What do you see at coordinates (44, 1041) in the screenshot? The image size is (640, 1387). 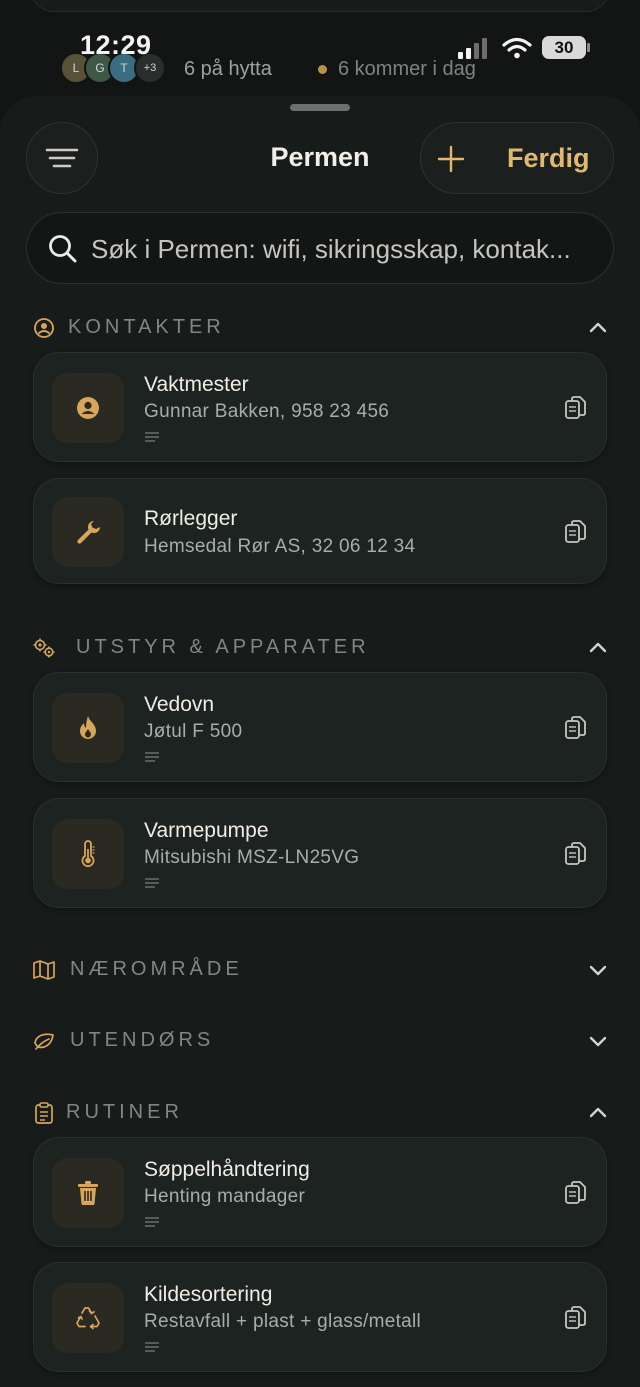 I see `leaf-icon` at bounding box center [44, 1041].